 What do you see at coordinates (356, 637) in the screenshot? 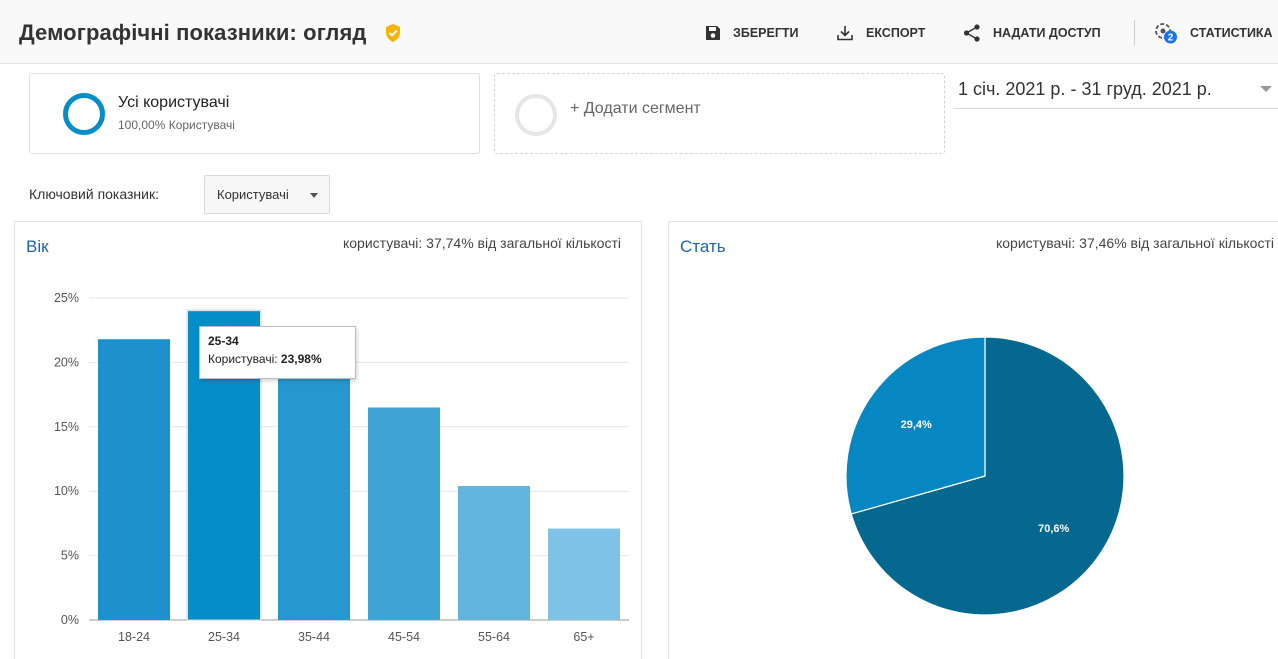
I see `age-x-axis: 18-24 25-34 35-44 45-54 55-64 65+` at bounding box center [356, 637].